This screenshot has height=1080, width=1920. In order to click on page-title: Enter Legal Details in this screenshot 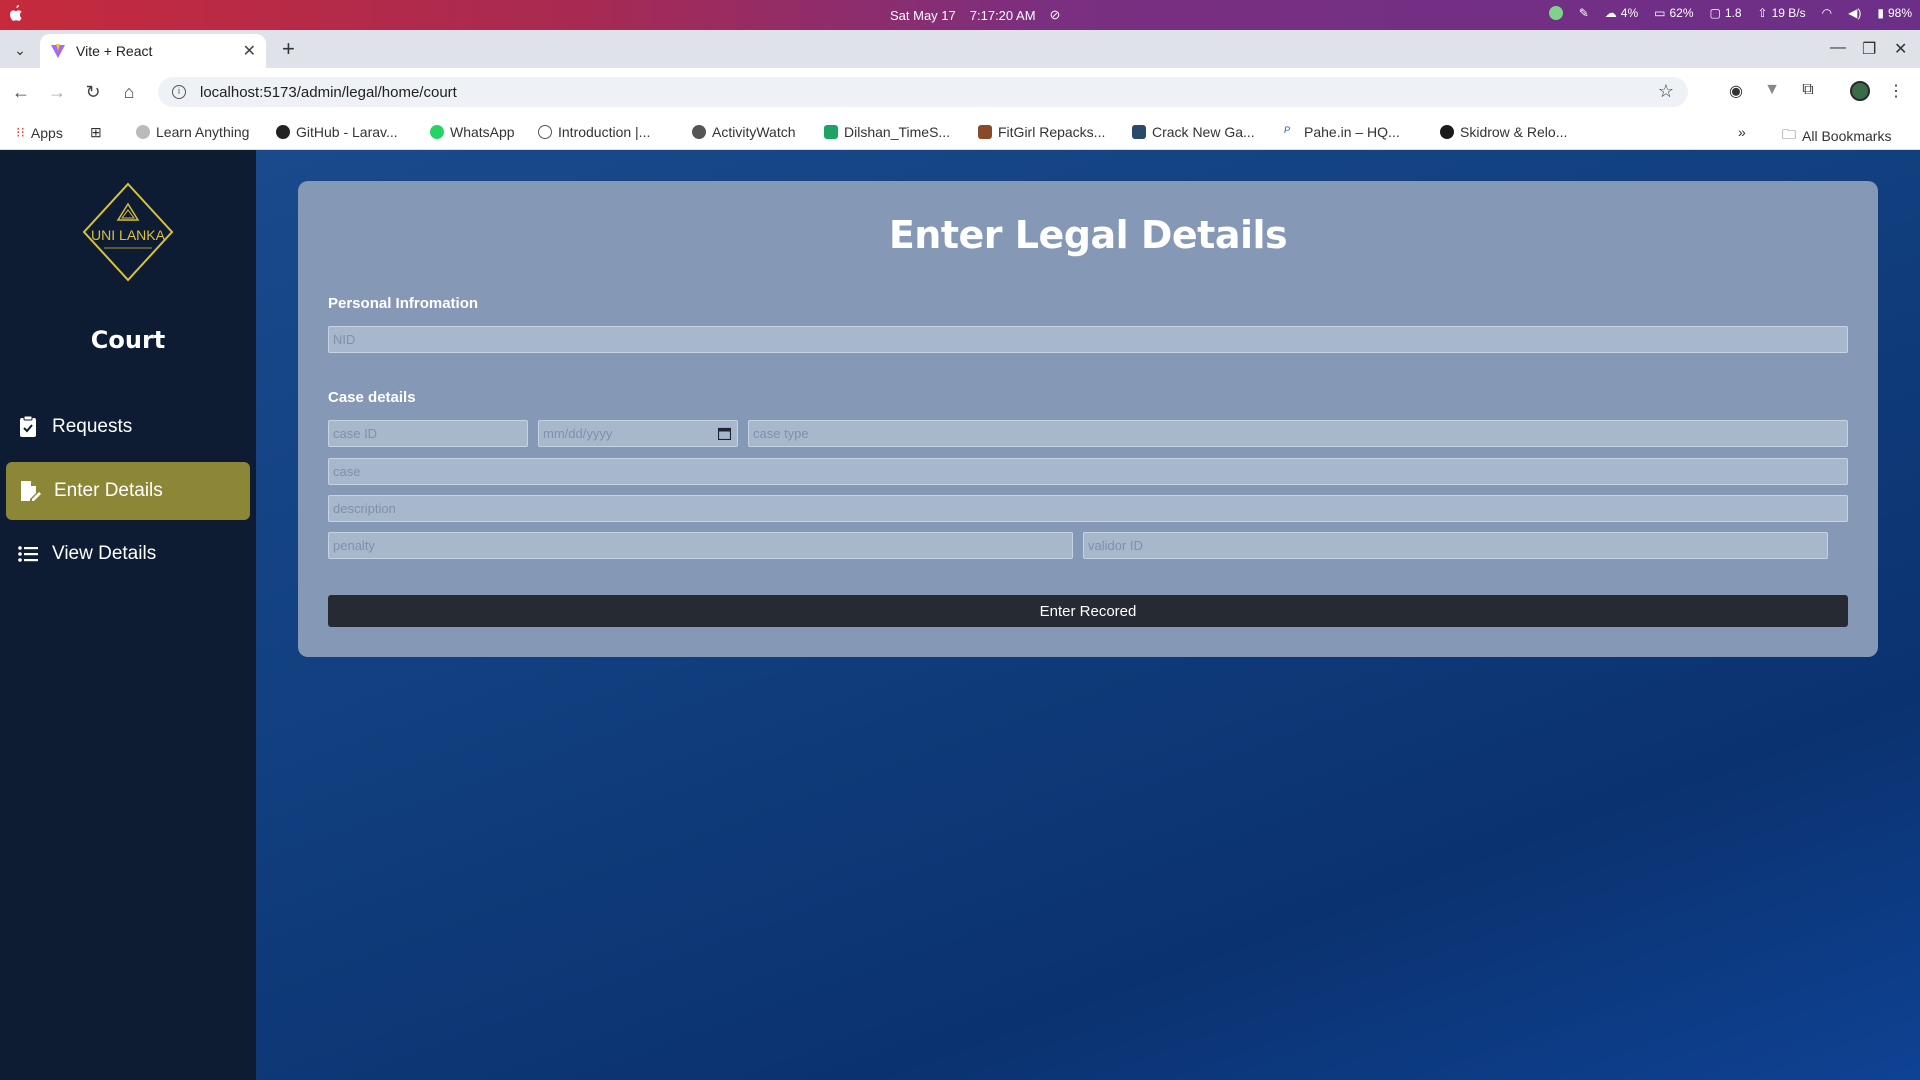, I will do `click(1088, 235)`.